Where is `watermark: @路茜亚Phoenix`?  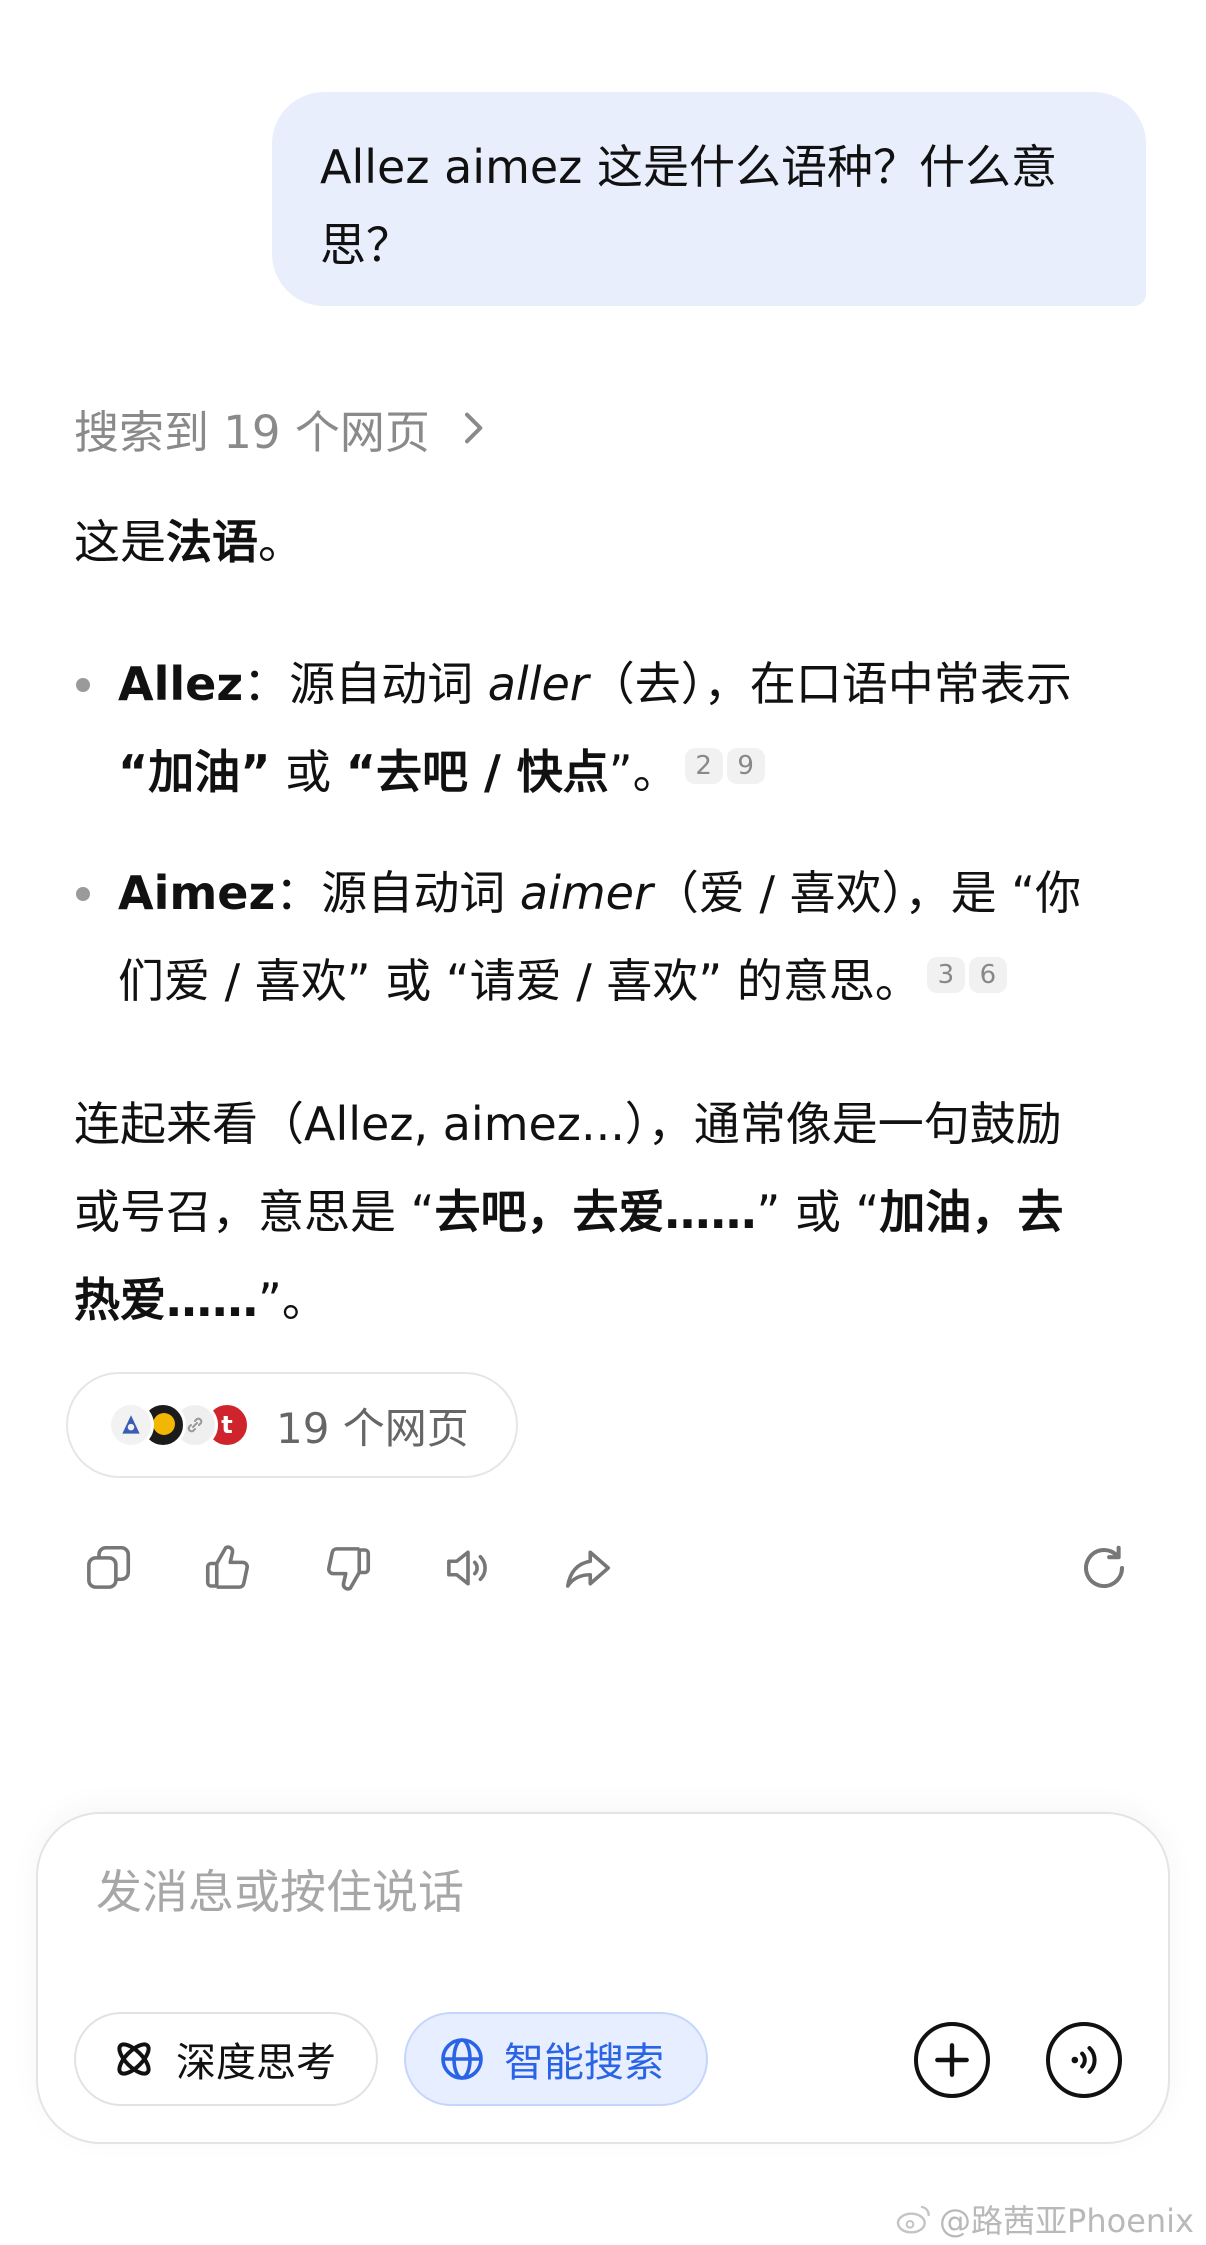 watermark: @路茜亚Phoenix is located at coordinates (1044, 2219).